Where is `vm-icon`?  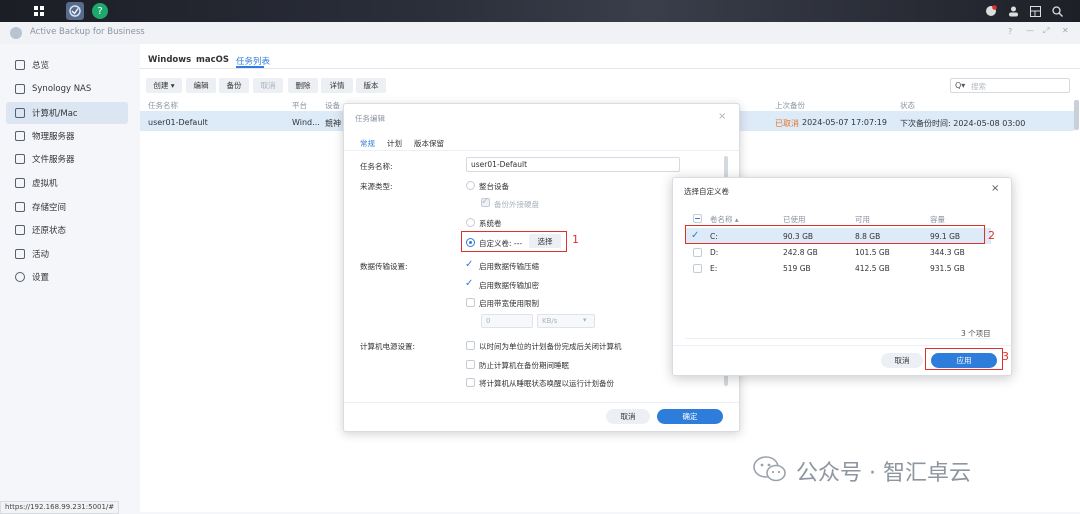 vm-icon is located at coordinates (20, 183).